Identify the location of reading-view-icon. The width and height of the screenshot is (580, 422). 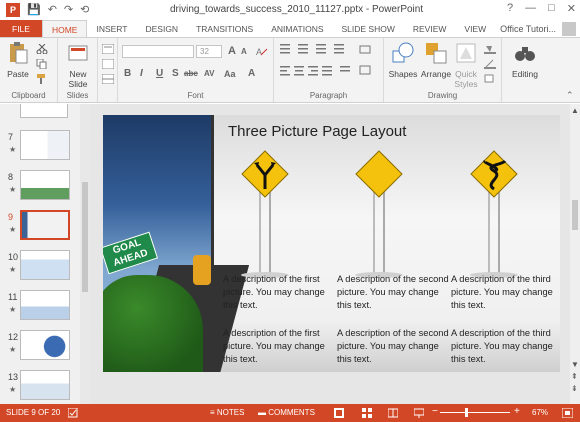
(393, 413).